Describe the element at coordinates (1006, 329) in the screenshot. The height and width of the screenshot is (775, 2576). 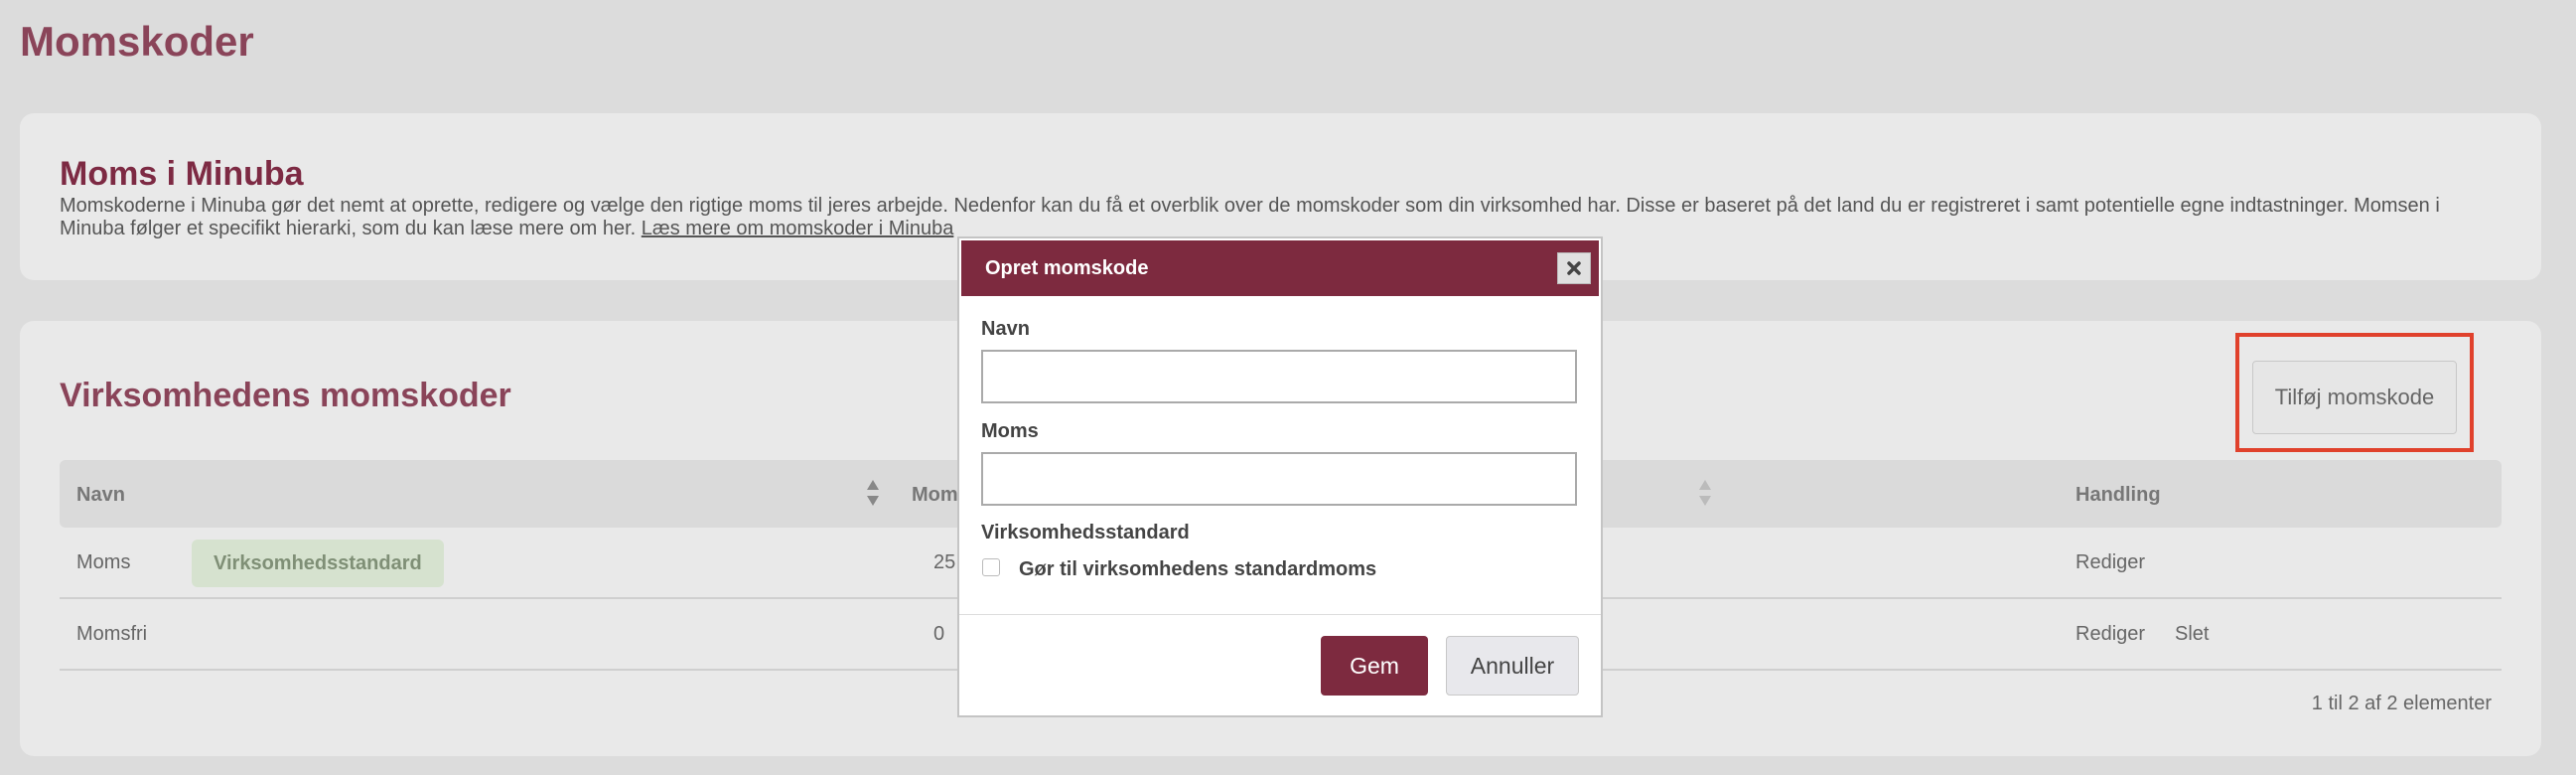
I see `name-label: Navn` at that location.